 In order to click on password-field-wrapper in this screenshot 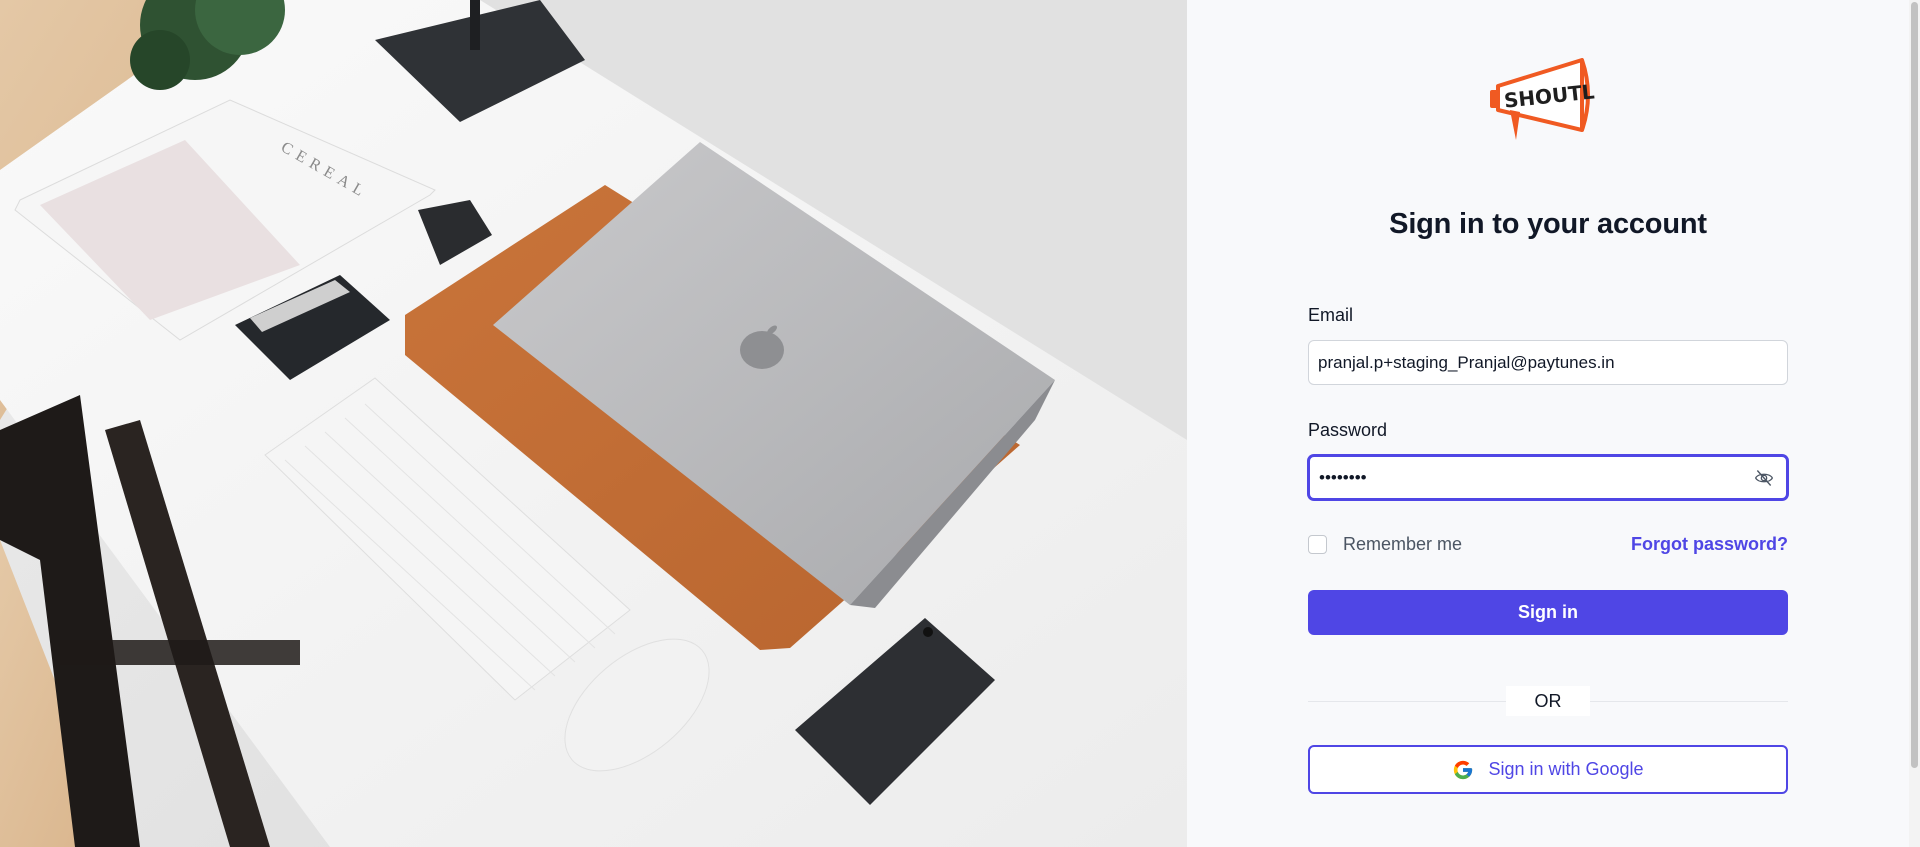, I will do `click(1548, 477)`.